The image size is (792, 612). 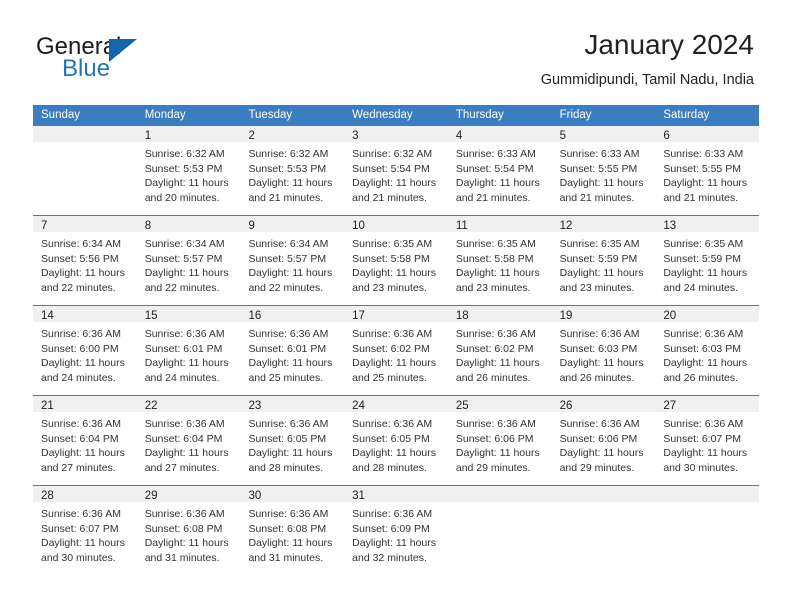 What do you see at coordinates (566, 406) in the screenshot?
I see `day-number: 26` at bounding box center [566, 406].